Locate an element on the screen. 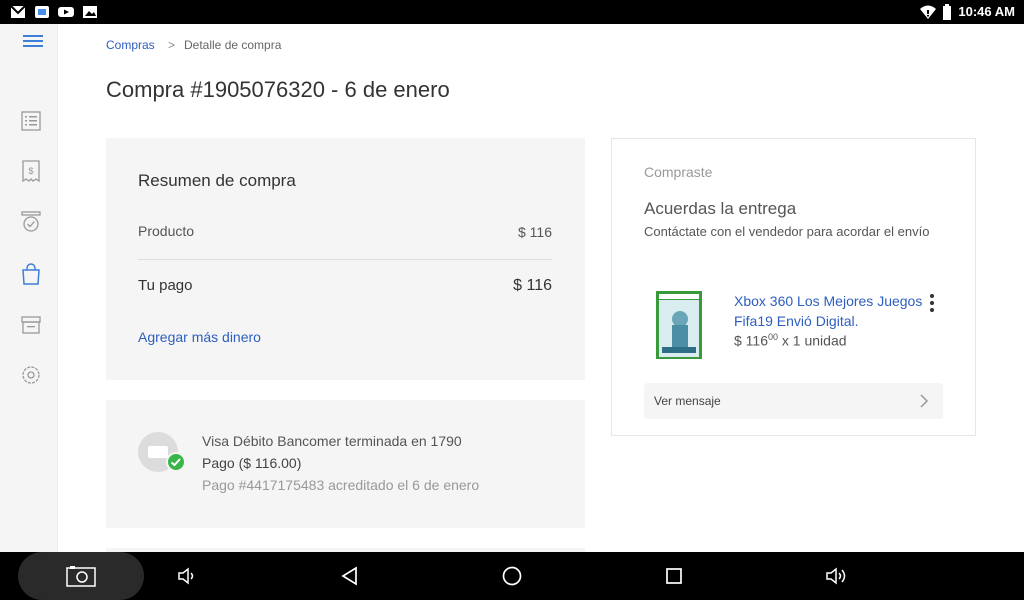  receipt-icon: $ is located at coordinates (31, 171).